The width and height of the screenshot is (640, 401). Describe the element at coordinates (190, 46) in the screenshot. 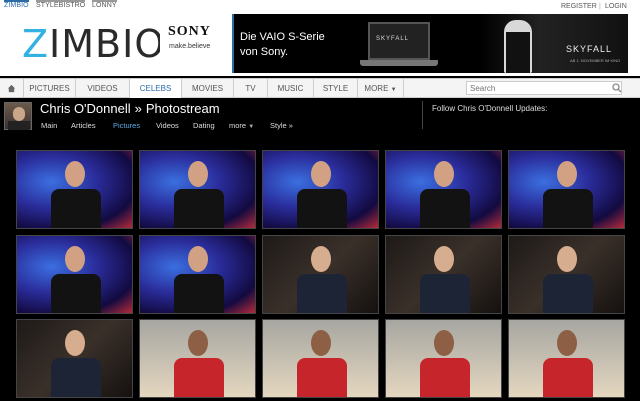

I see `ad-tagline: make.believe` at that location.